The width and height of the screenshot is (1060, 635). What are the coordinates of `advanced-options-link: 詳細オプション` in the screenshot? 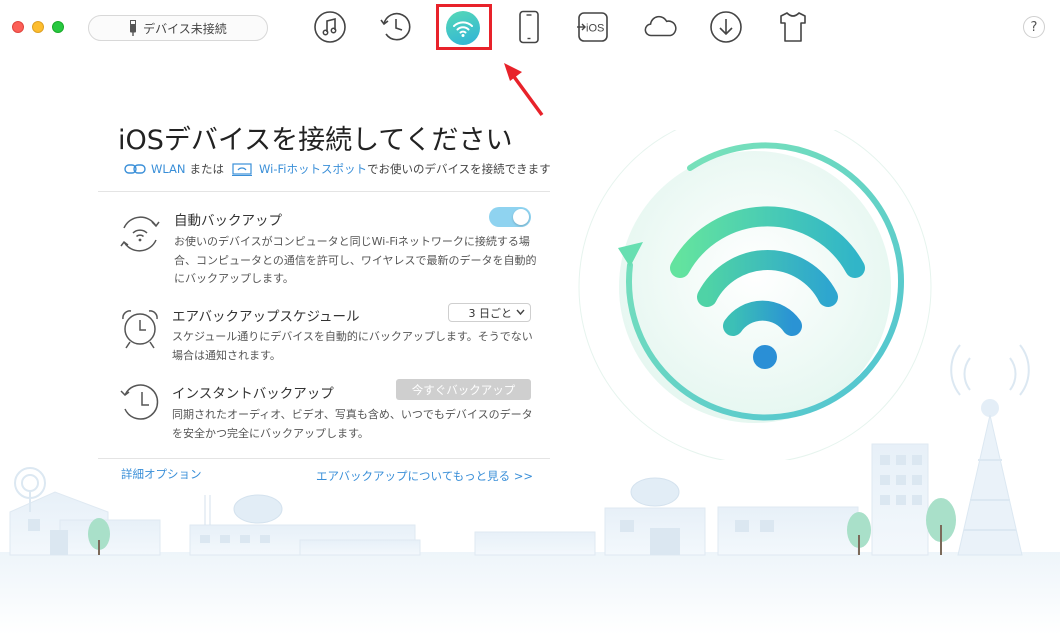 It's located at (161, 474).